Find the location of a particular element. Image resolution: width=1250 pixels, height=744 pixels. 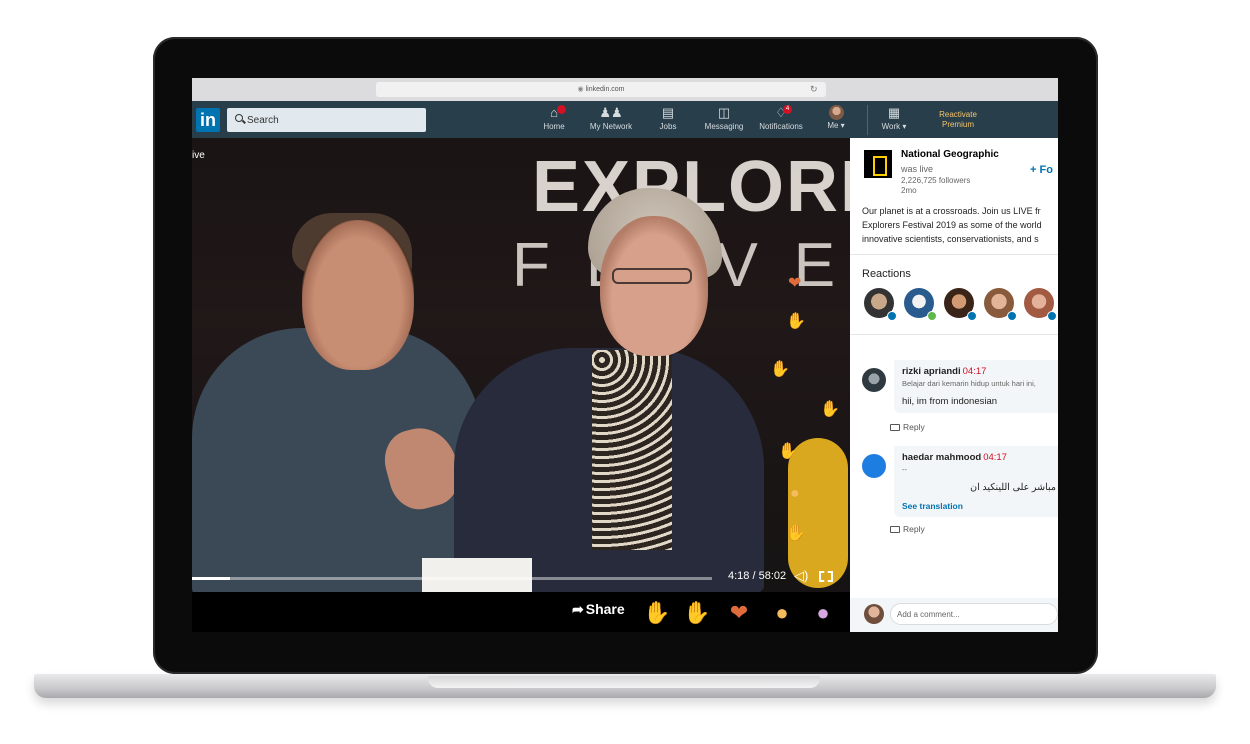

nav-messaging-label: Messaging is located at coordinates (724, 126).